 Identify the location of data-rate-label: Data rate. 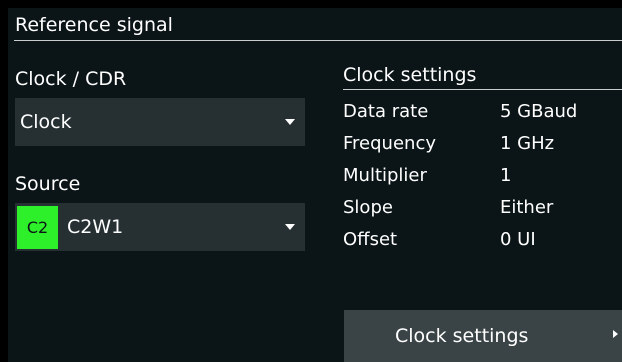
(386, 111).